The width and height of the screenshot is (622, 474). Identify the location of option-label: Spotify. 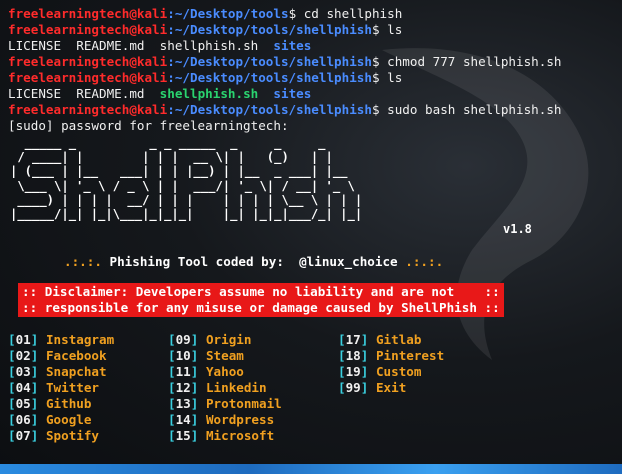
(69, 435).